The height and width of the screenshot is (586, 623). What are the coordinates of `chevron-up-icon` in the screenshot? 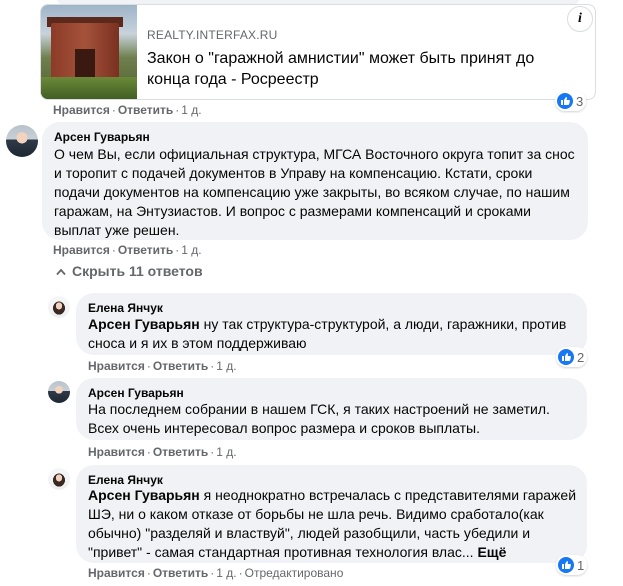 It's located at (61, 271).